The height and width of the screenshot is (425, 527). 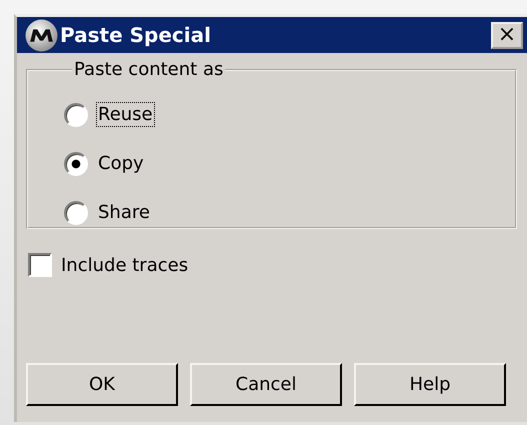 I want to click on option-label: Reuse, so click(x=125, y=114).